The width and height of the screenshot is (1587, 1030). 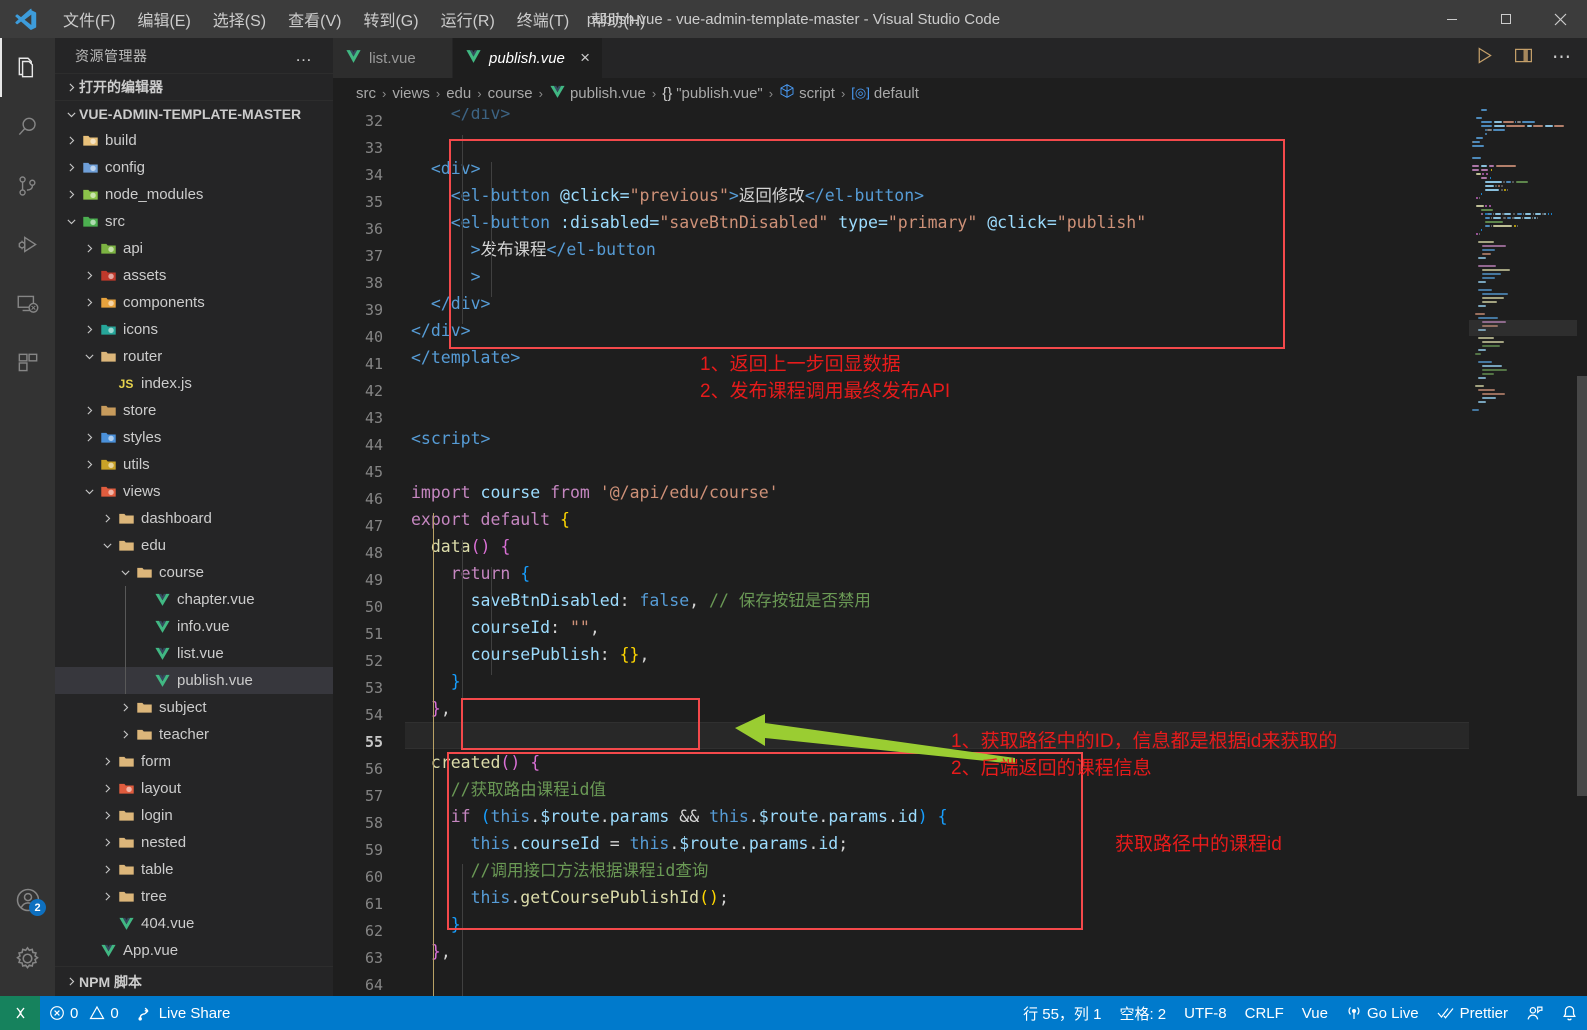 What do you see at coordinates (194, 167) in the screenshot?
I see `tree-folder-config: config` at bounding box center [194, 167].